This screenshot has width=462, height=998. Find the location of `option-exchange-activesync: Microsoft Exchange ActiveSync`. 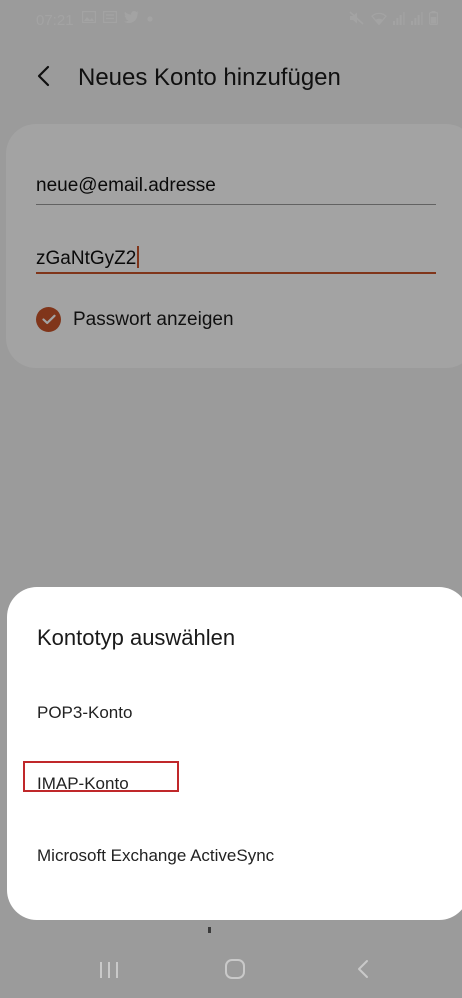

option-exchange-activesync: Microsoft Exchange ActiveSync is located at coordinates (155, 856).